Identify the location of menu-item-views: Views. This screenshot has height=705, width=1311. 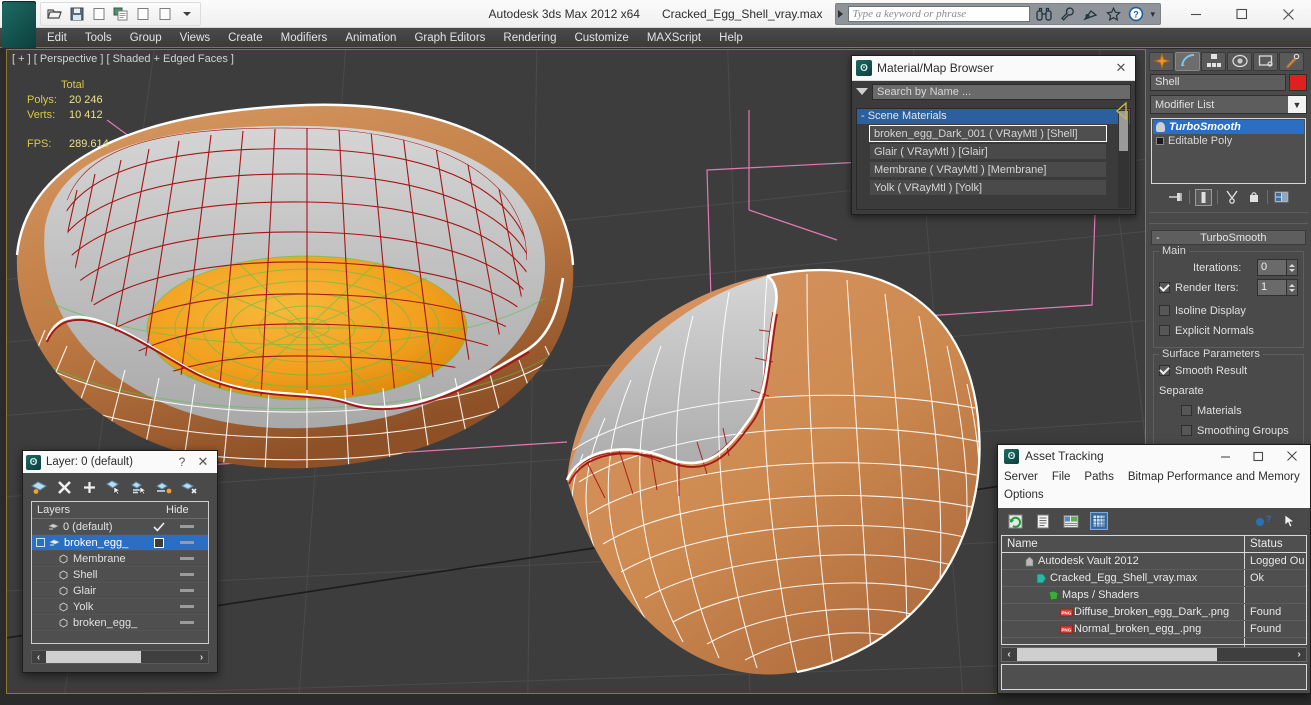
(195, 38).